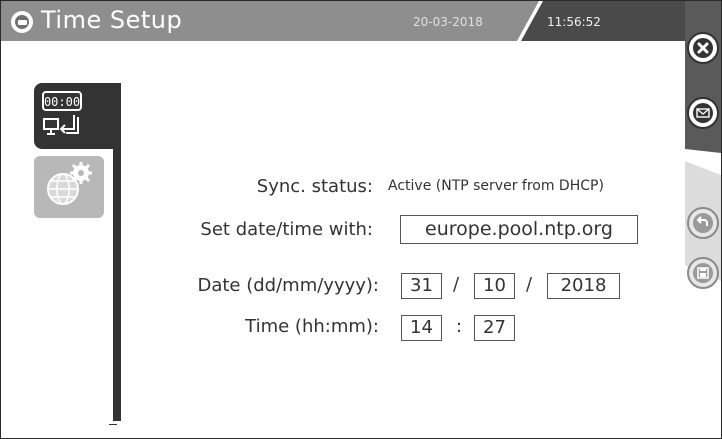 The width and height of the screenshot is (722, 439). I want to click on sidebar-item-time-setup: 00:00, so click(74, 116).